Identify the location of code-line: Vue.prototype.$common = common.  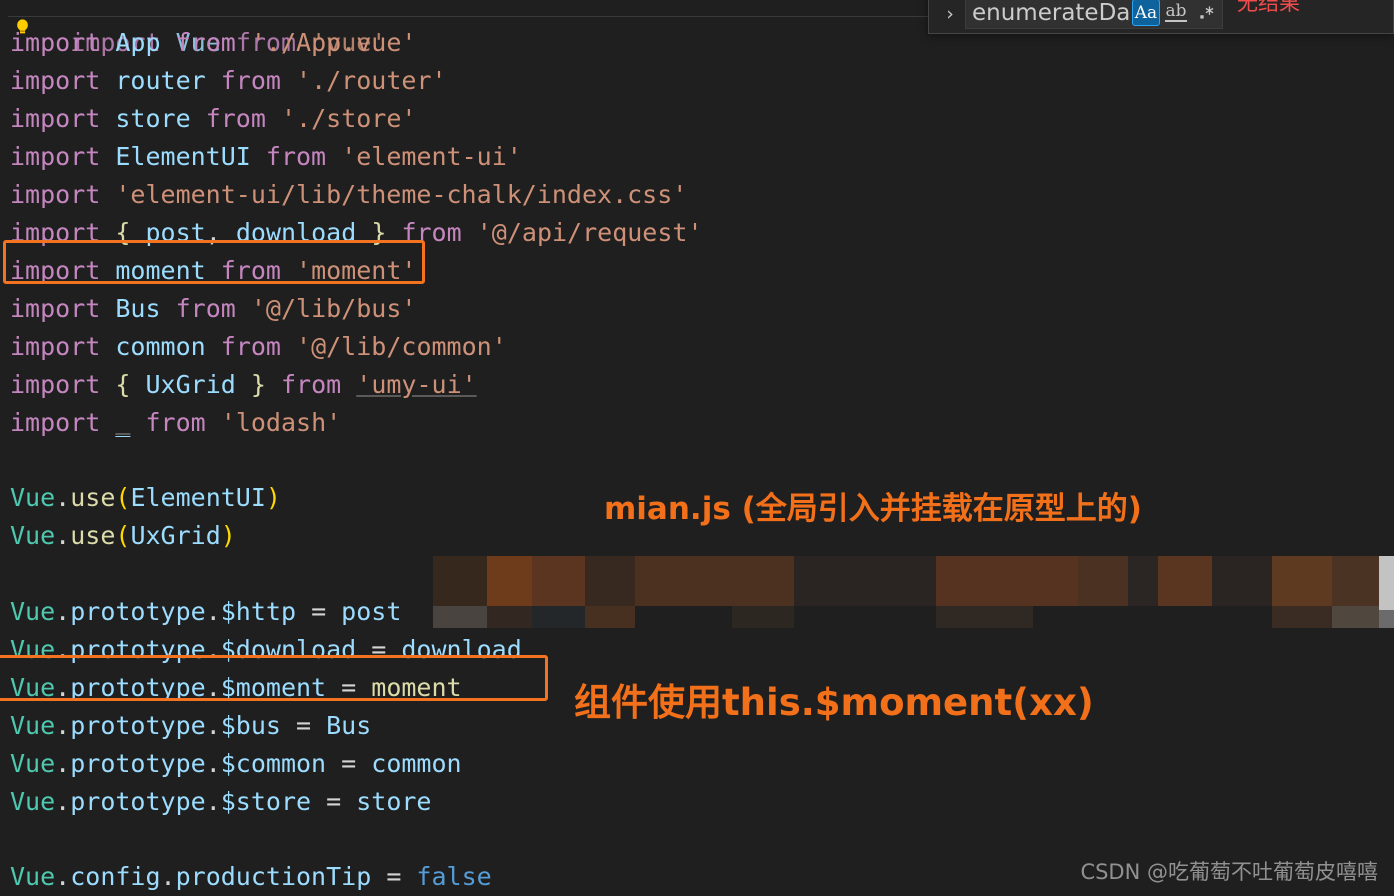
(236, 764).